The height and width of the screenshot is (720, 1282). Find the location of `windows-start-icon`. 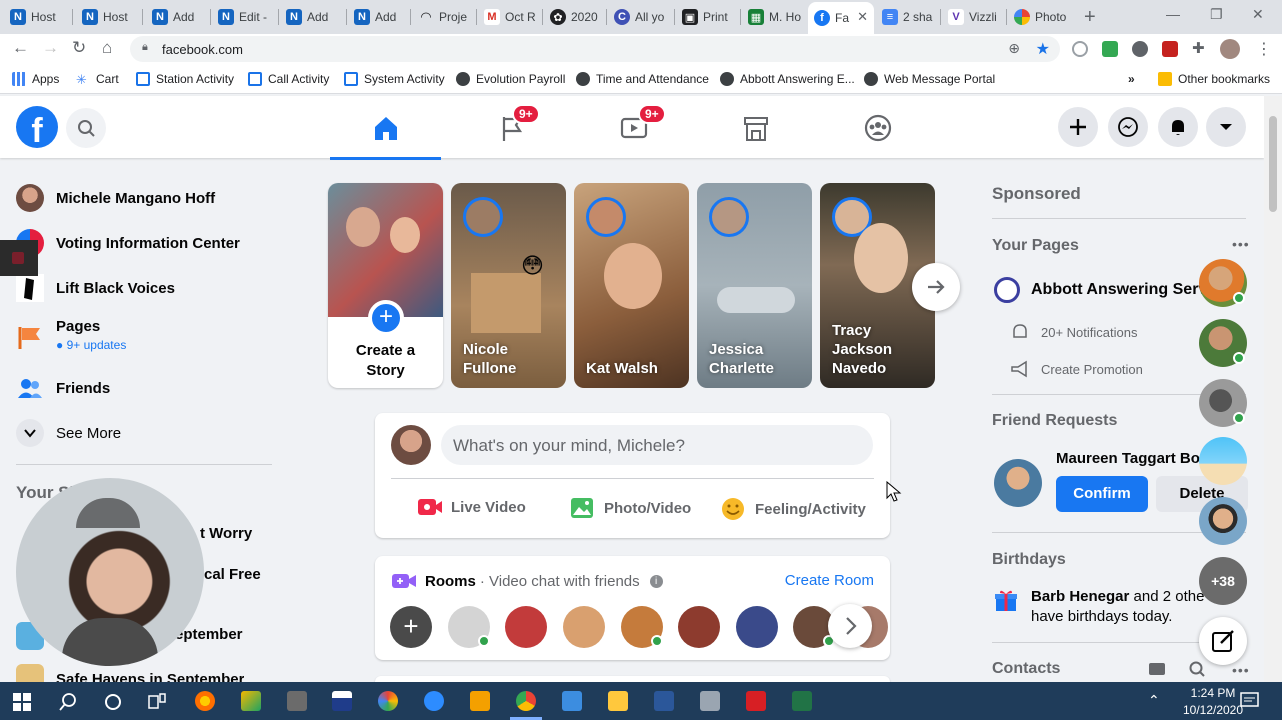

windows-start-icon is located at coordinates (22, 702).